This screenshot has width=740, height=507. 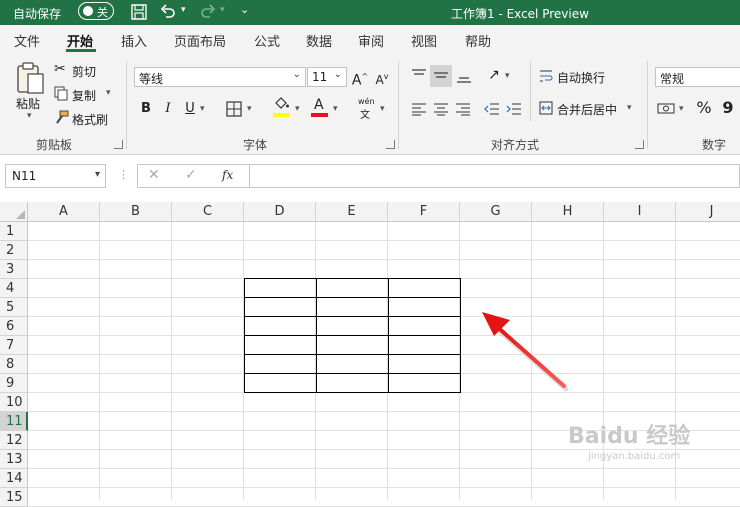 I want to click on orientation-dropdown-icon: ▾, so click(x=507, y=76).